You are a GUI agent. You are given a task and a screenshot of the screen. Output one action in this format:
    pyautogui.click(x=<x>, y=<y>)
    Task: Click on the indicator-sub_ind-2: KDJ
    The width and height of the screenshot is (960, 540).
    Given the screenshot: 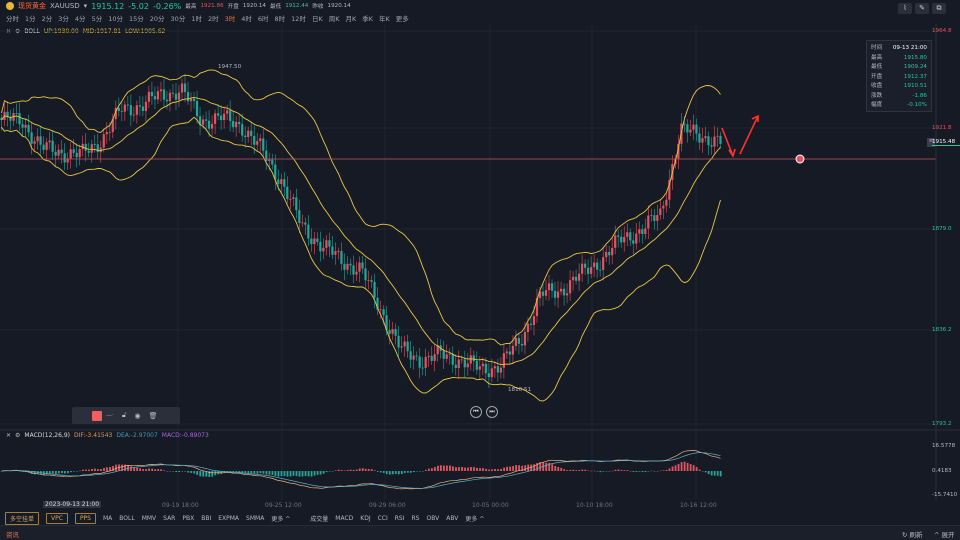 What is the action you would take?
    pyautogui.click(x=365, y=518)
    